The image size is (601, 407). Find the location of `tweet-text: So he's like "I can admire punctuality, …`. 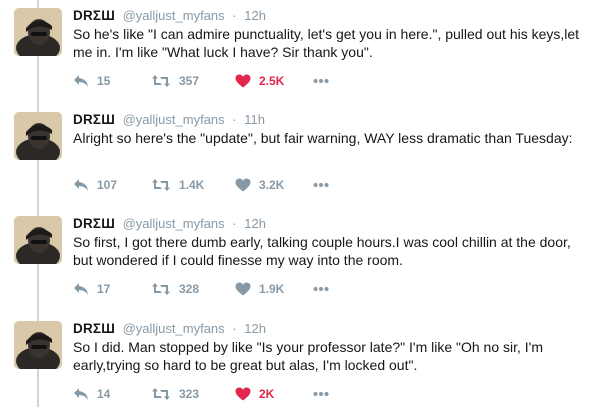

tweet-text: So he's like "I can admire punctuality, … is located at coordinates (326, 43).